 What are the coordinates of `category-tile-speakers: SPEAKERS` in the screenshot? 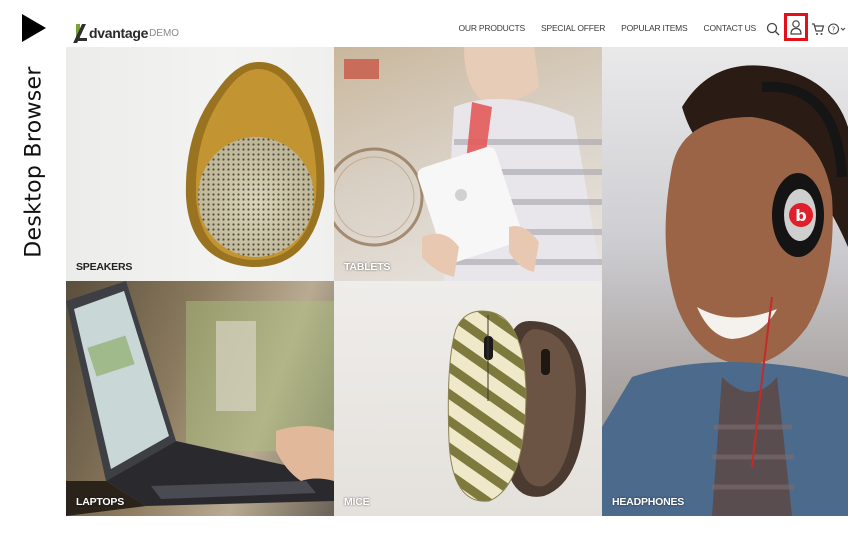 It's located at (200, 164).